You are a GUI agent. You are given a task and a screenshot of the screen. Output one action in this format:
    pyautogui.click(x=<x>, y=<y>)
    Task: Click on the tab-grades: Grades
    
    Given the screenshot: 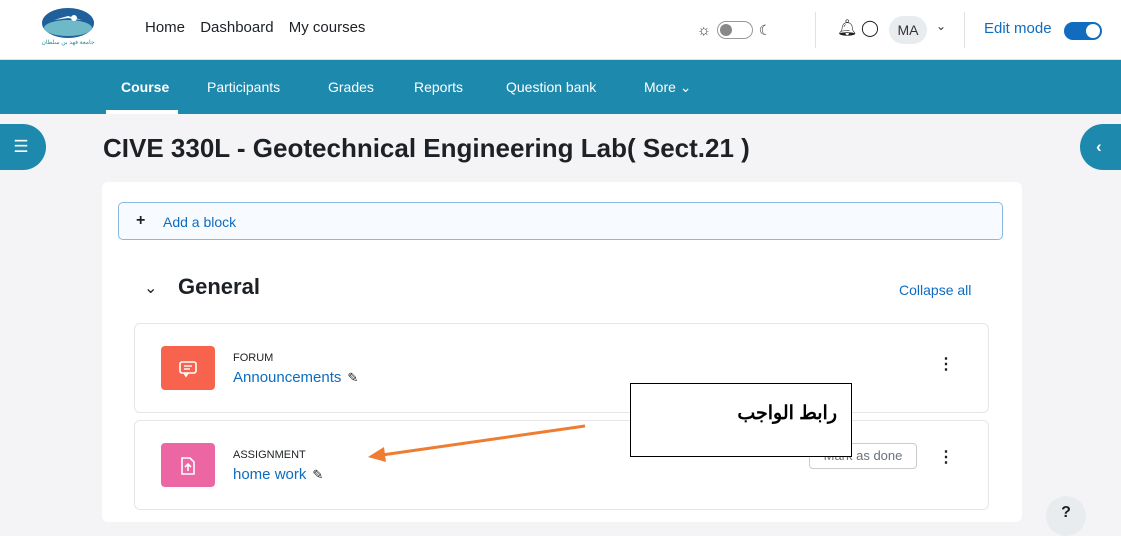 What is the action you would take?
    pyautogui.click(x=351, y=87)
    